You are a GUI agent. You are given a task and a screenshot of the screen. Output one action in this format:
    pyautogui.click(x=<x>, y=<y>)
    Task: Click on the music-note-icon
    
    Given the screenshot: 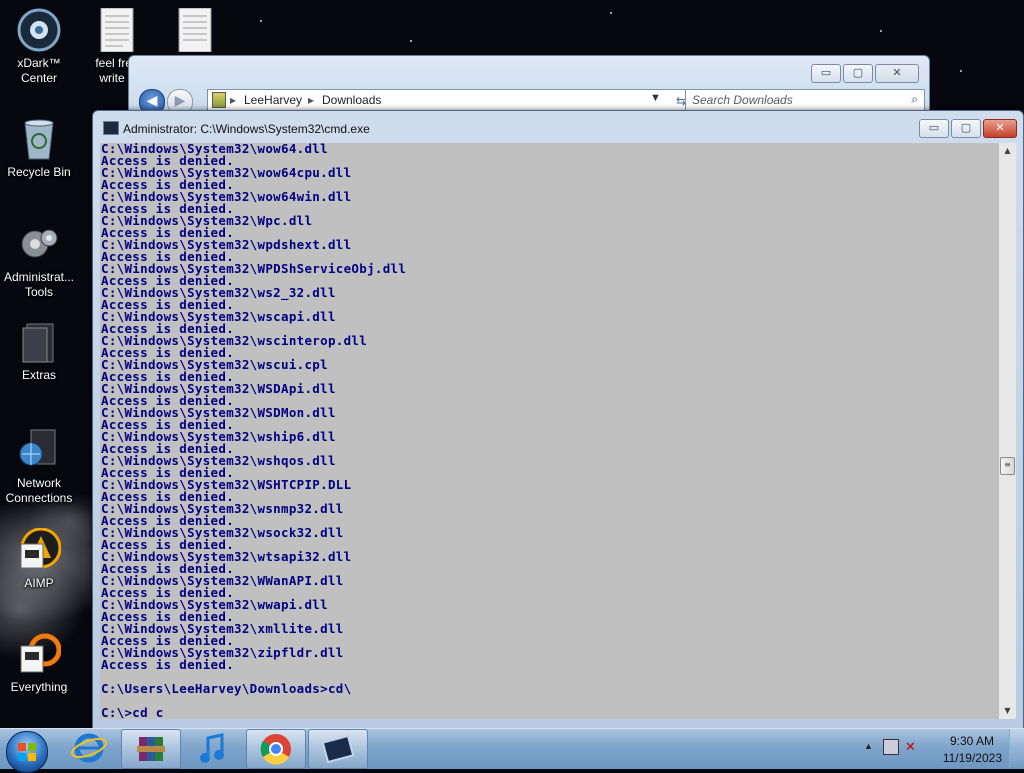 What is the action you would take?
    pyautogui.click(x=212, y=748)
    